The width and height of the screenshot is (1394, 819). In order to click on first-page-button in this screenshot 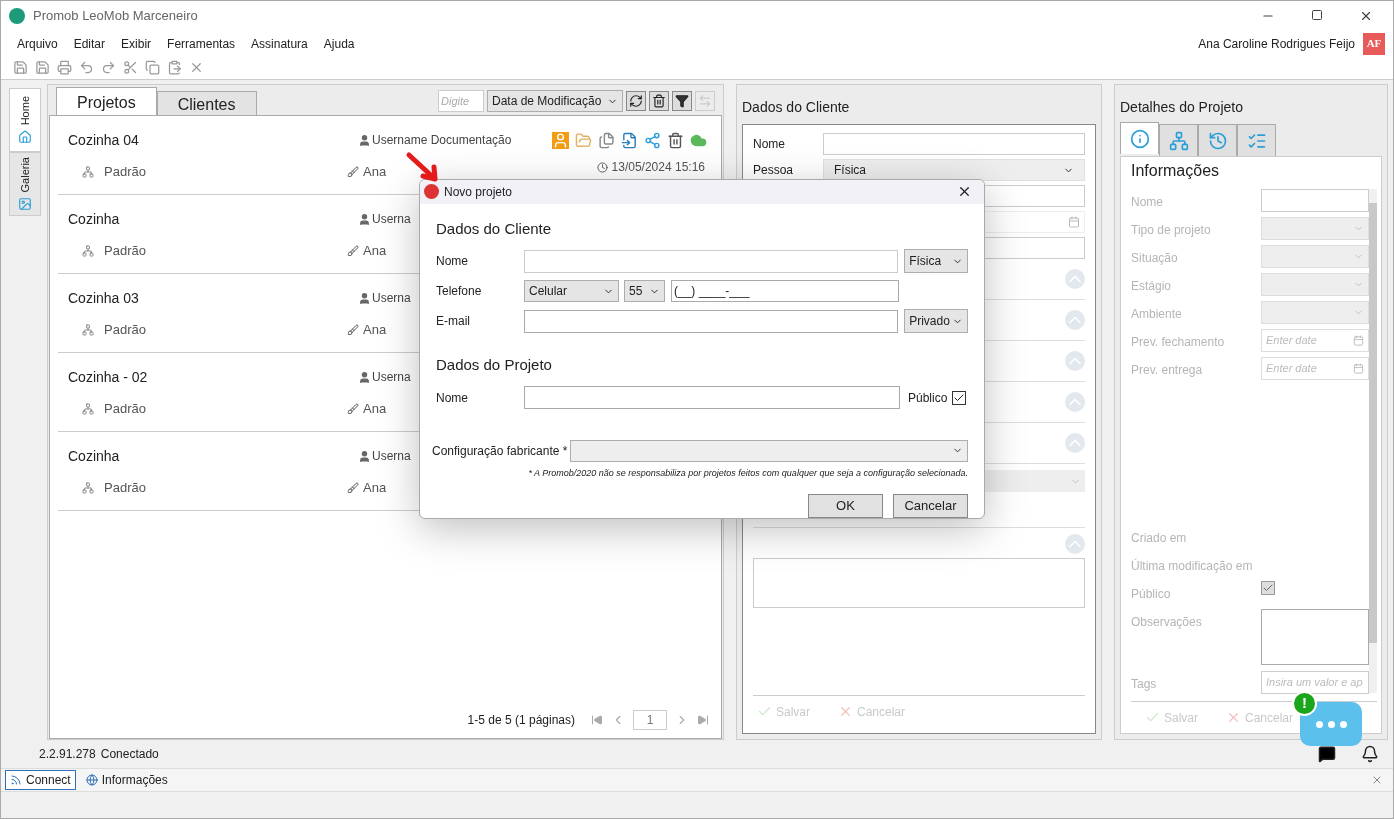, I will do `click(597, 720)`.